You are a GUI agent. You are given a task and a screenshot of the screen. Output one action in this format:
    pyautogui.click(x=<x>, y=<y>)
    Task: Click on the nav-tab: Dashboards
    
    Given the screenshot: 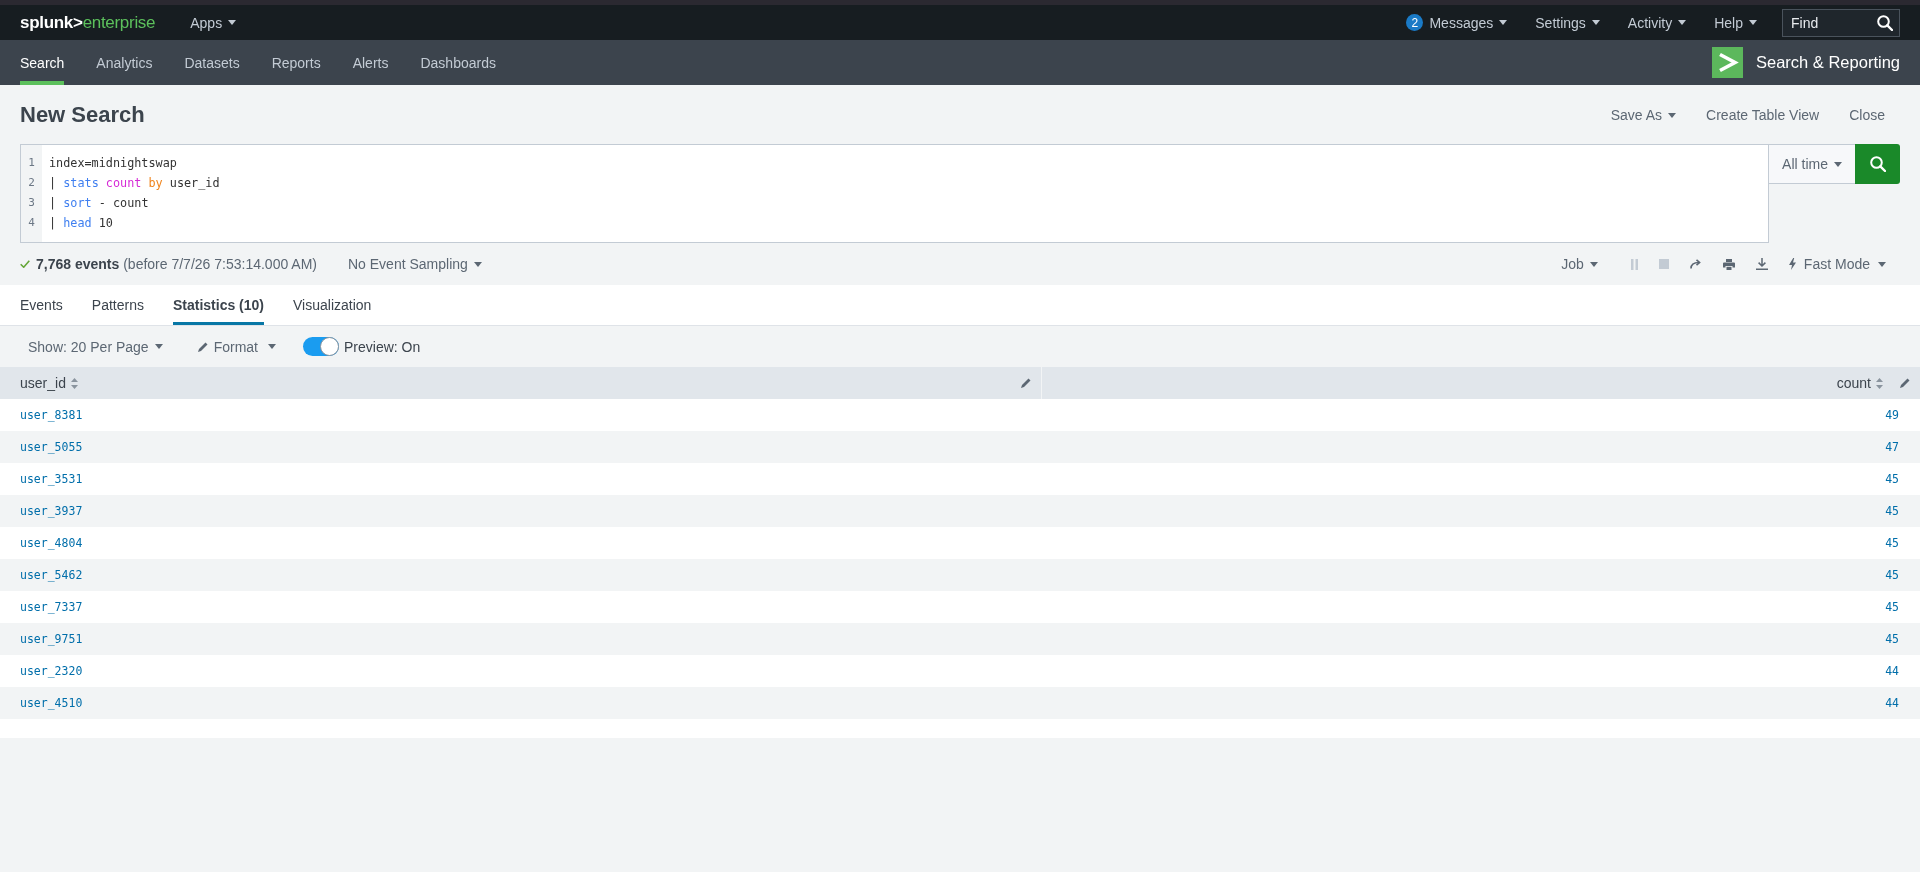 What is the action you would take?
    pyautogui.click(x=458, y=62)
    